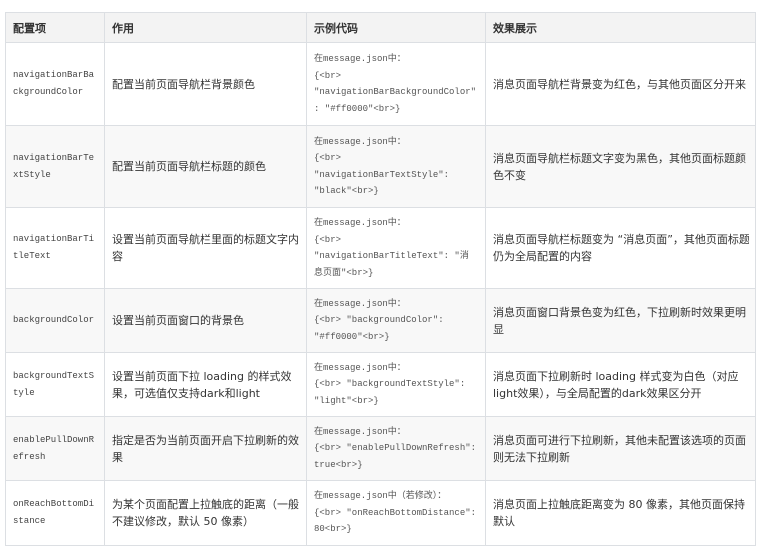  What do you see at coordinates (619, 440) in the screenshot?
I see `effect-line: 消息页面可进行下拉刷新，其他未配置该选项的页面` at bounding box center [619, 440].